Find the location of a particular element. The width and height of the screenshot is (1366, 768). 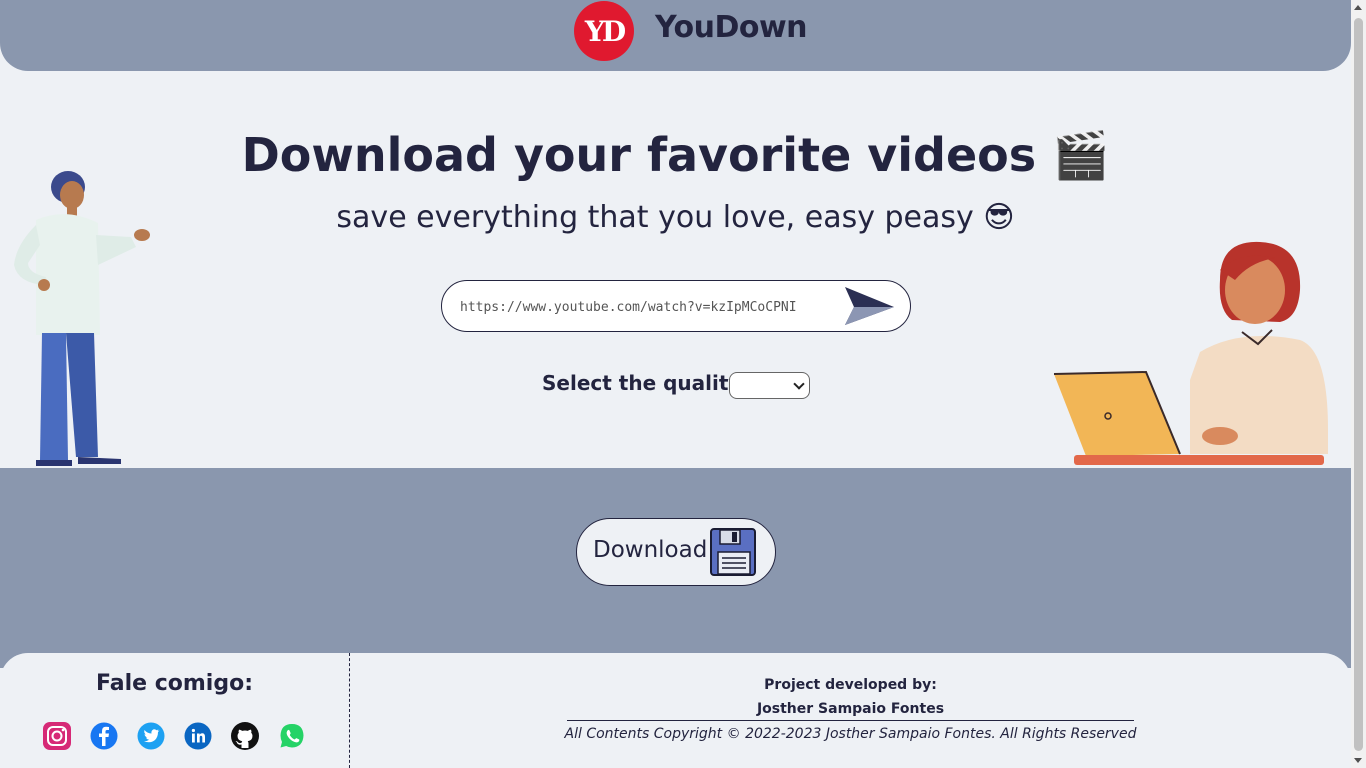

brand-name: YouDown is located at coordinates (731, 27).